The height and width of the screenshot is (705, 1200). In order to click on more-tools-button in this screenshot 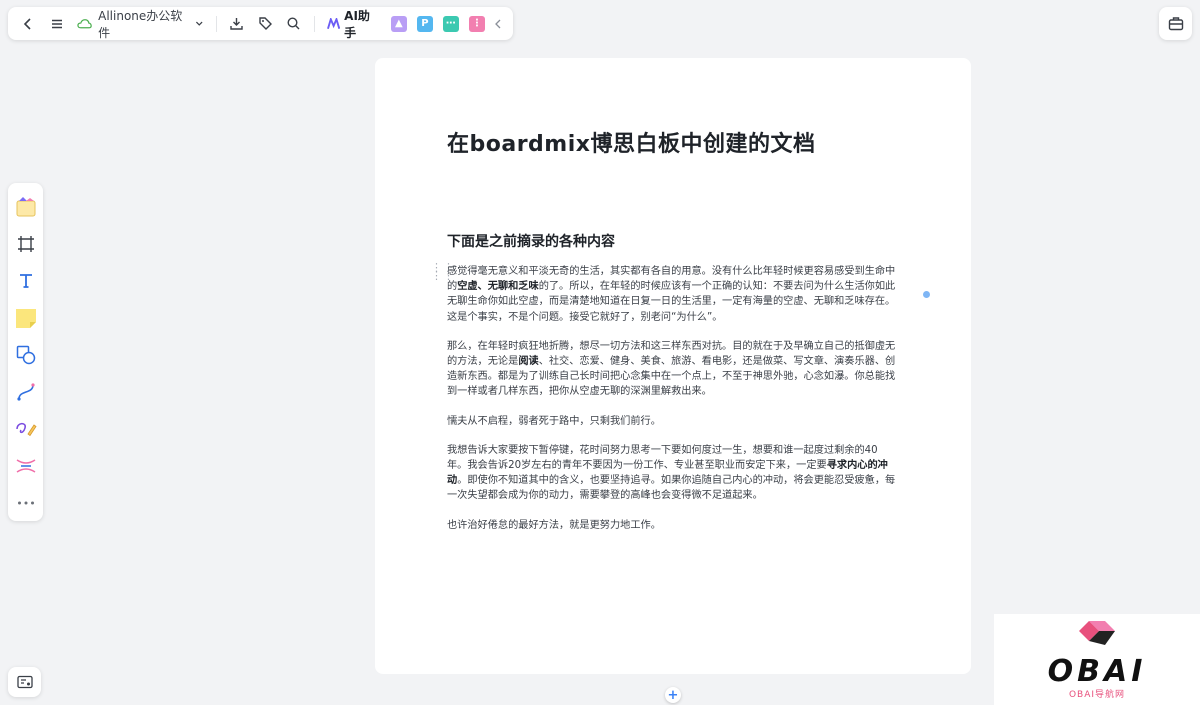, I will do `click(26, 502)`.